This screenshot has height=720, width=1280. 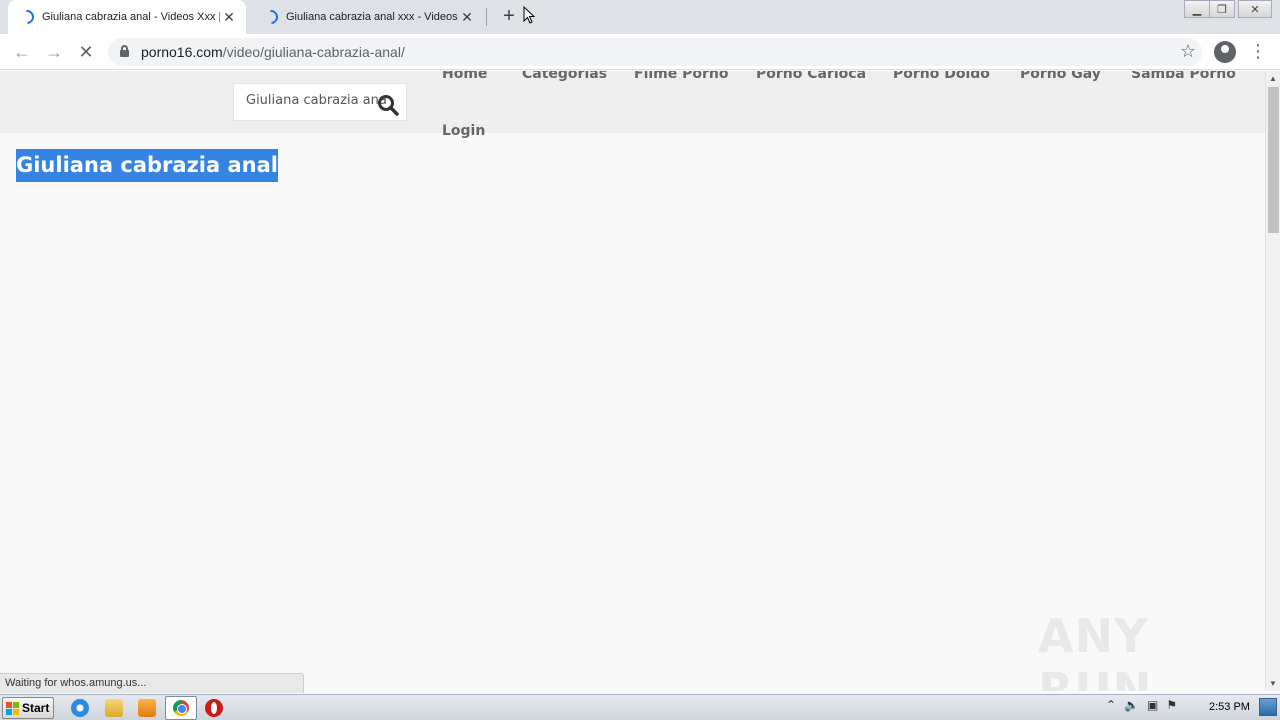 What do you see at coordinates (1197, 9) in the screenshot?
I see `minimize-button: ▁` at bounding box center [1197, 9].